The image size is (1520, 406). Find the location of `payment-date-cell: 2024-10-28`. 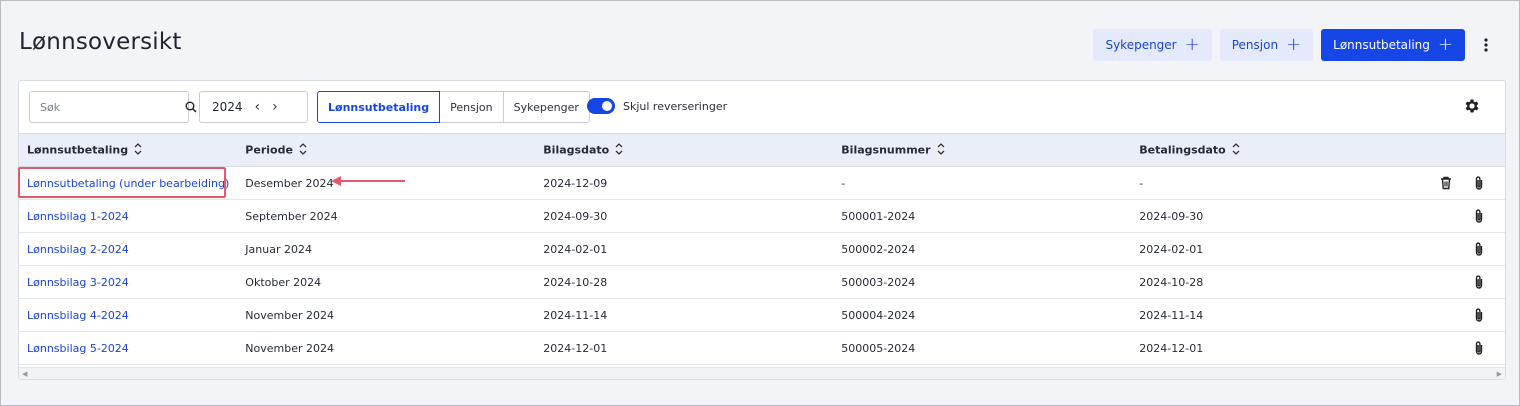

payment-date-cell: 2024-10-28 is located at coordinates (1171, 282).